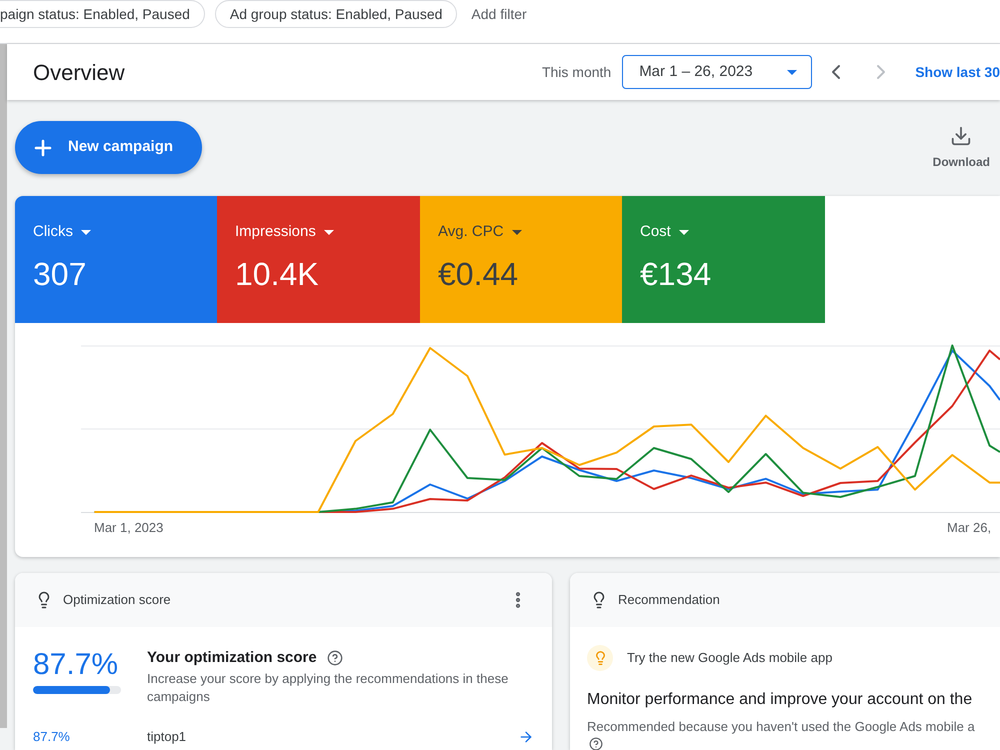 The width and height of the screenshot is (1000, 750). What do you see at coordinates (116, 259) in the screenshot?
I see `metric-tile: Clicks 307` at bounding box center [116, 259].